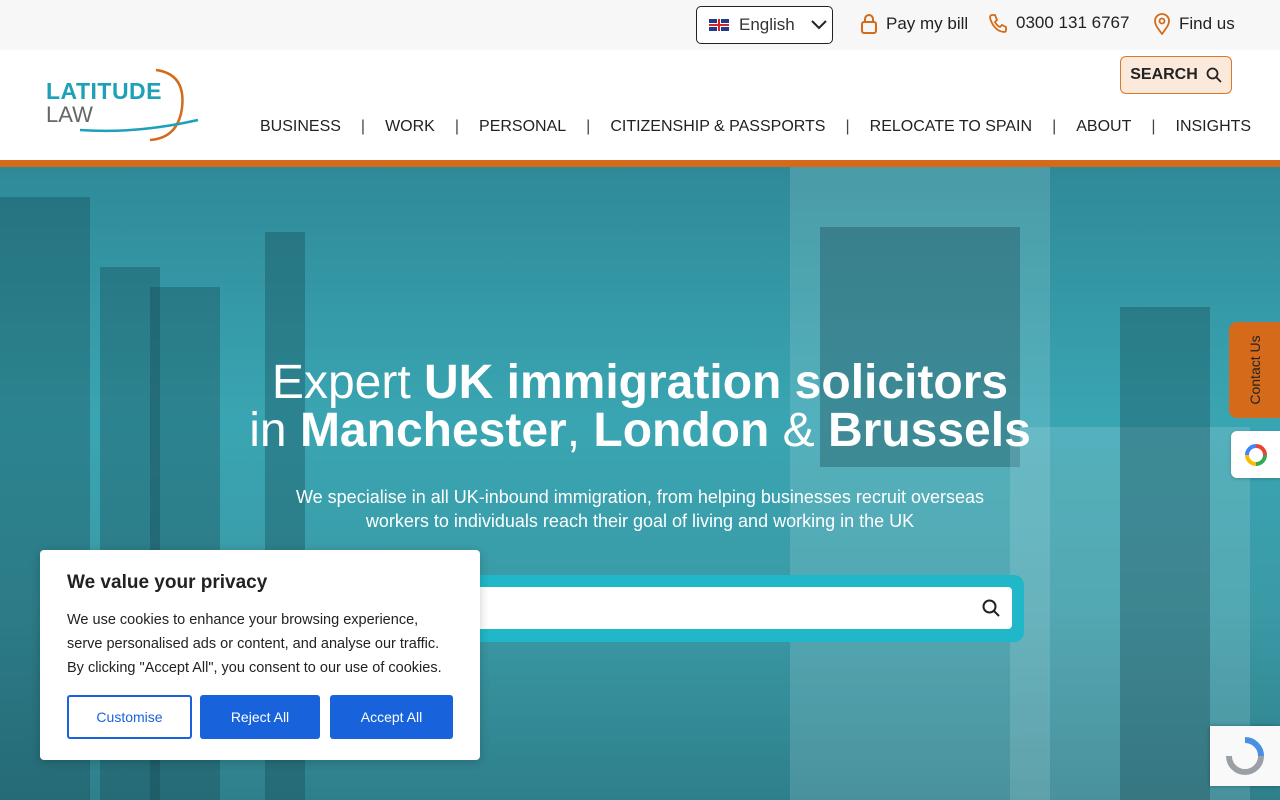  I want to click on nav-item-personal: PERSONAL, so click(522, 127).